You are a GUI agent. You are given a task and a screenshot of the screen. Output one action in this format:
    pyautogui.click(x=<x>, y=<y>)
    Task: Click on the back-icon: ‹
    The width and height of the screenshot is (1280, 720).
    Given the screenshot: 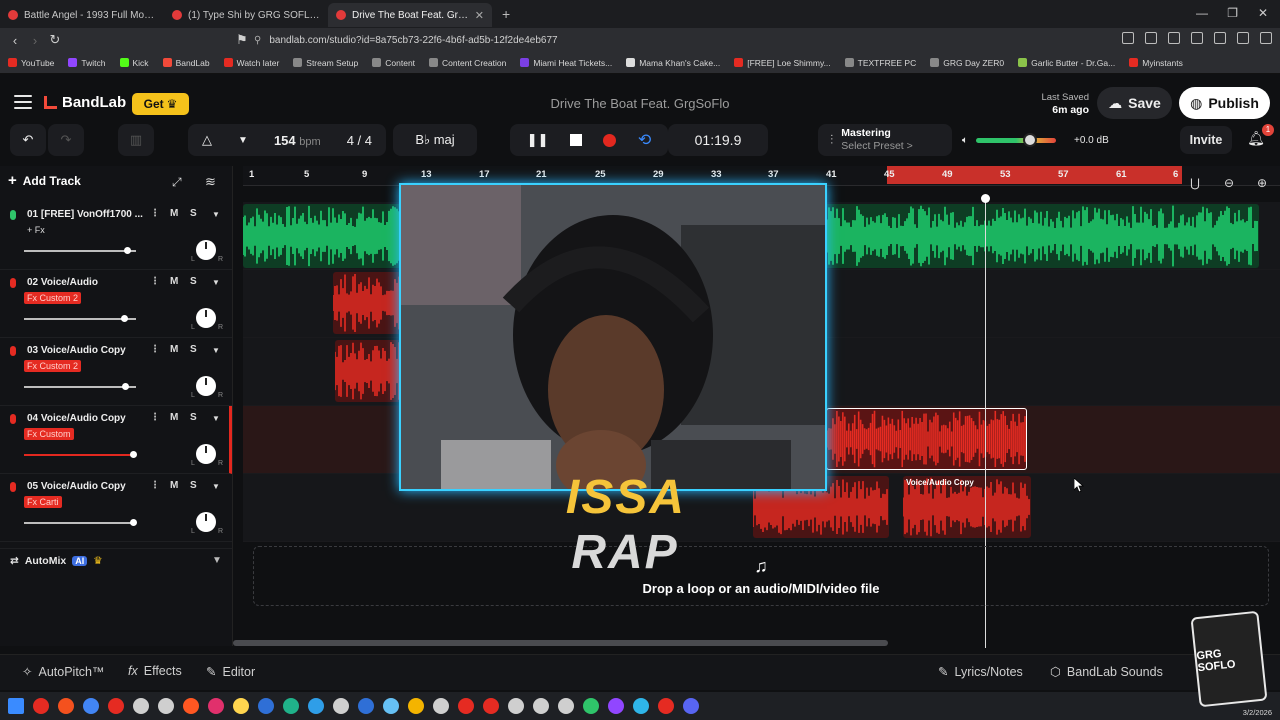 What is the action you would take?
    pyautogui.click(x=15, y=40)
    